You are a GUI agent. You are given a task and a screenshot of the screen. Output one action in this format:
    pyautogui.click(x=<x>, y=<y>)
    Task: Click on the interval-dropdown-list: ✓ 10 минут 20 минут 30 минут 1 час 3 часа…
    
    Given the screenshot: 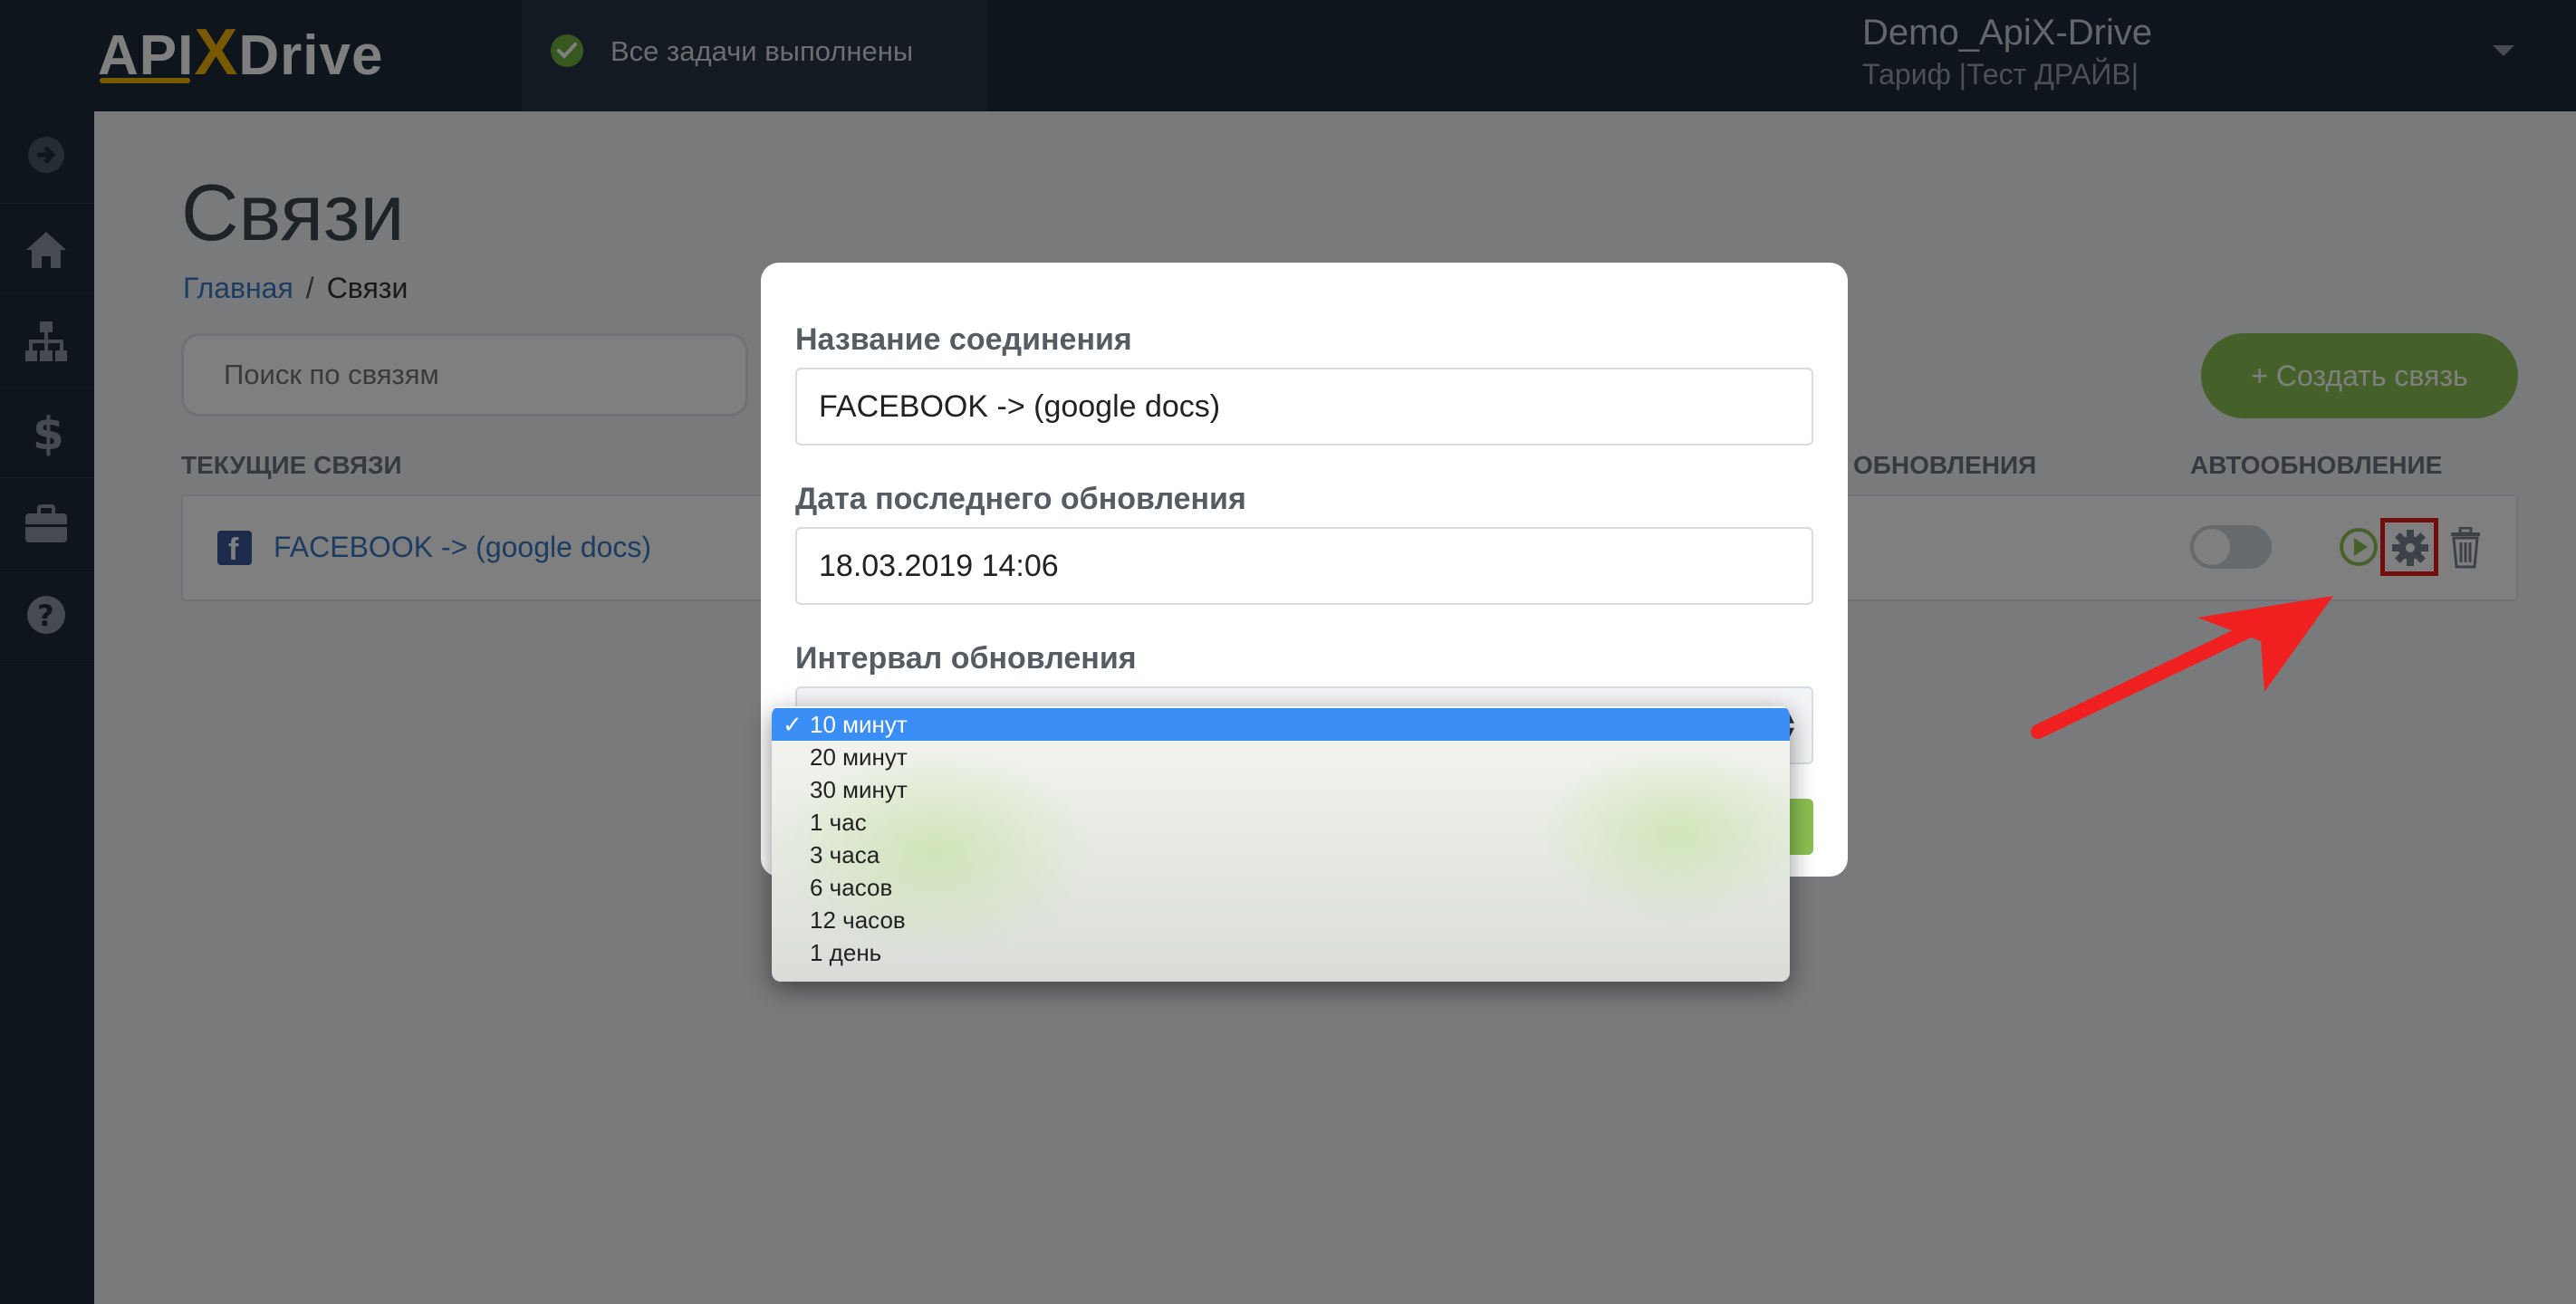 What is the action you would take?
    pyautogui.click(x=1281, y=844)
    